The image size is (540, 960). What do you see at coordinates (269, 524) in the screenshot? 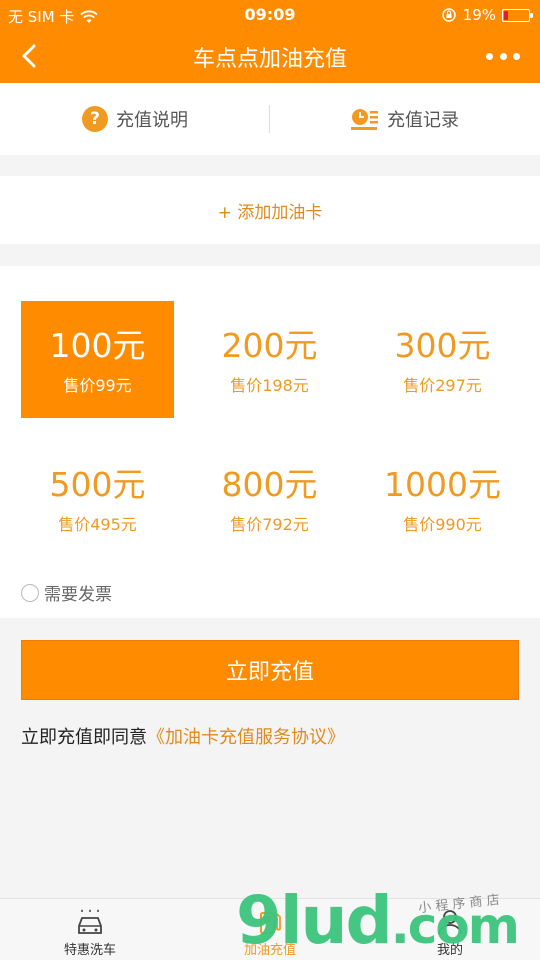
I see `amount-sale-price: 售价792元` at bounding box center [269, 524].